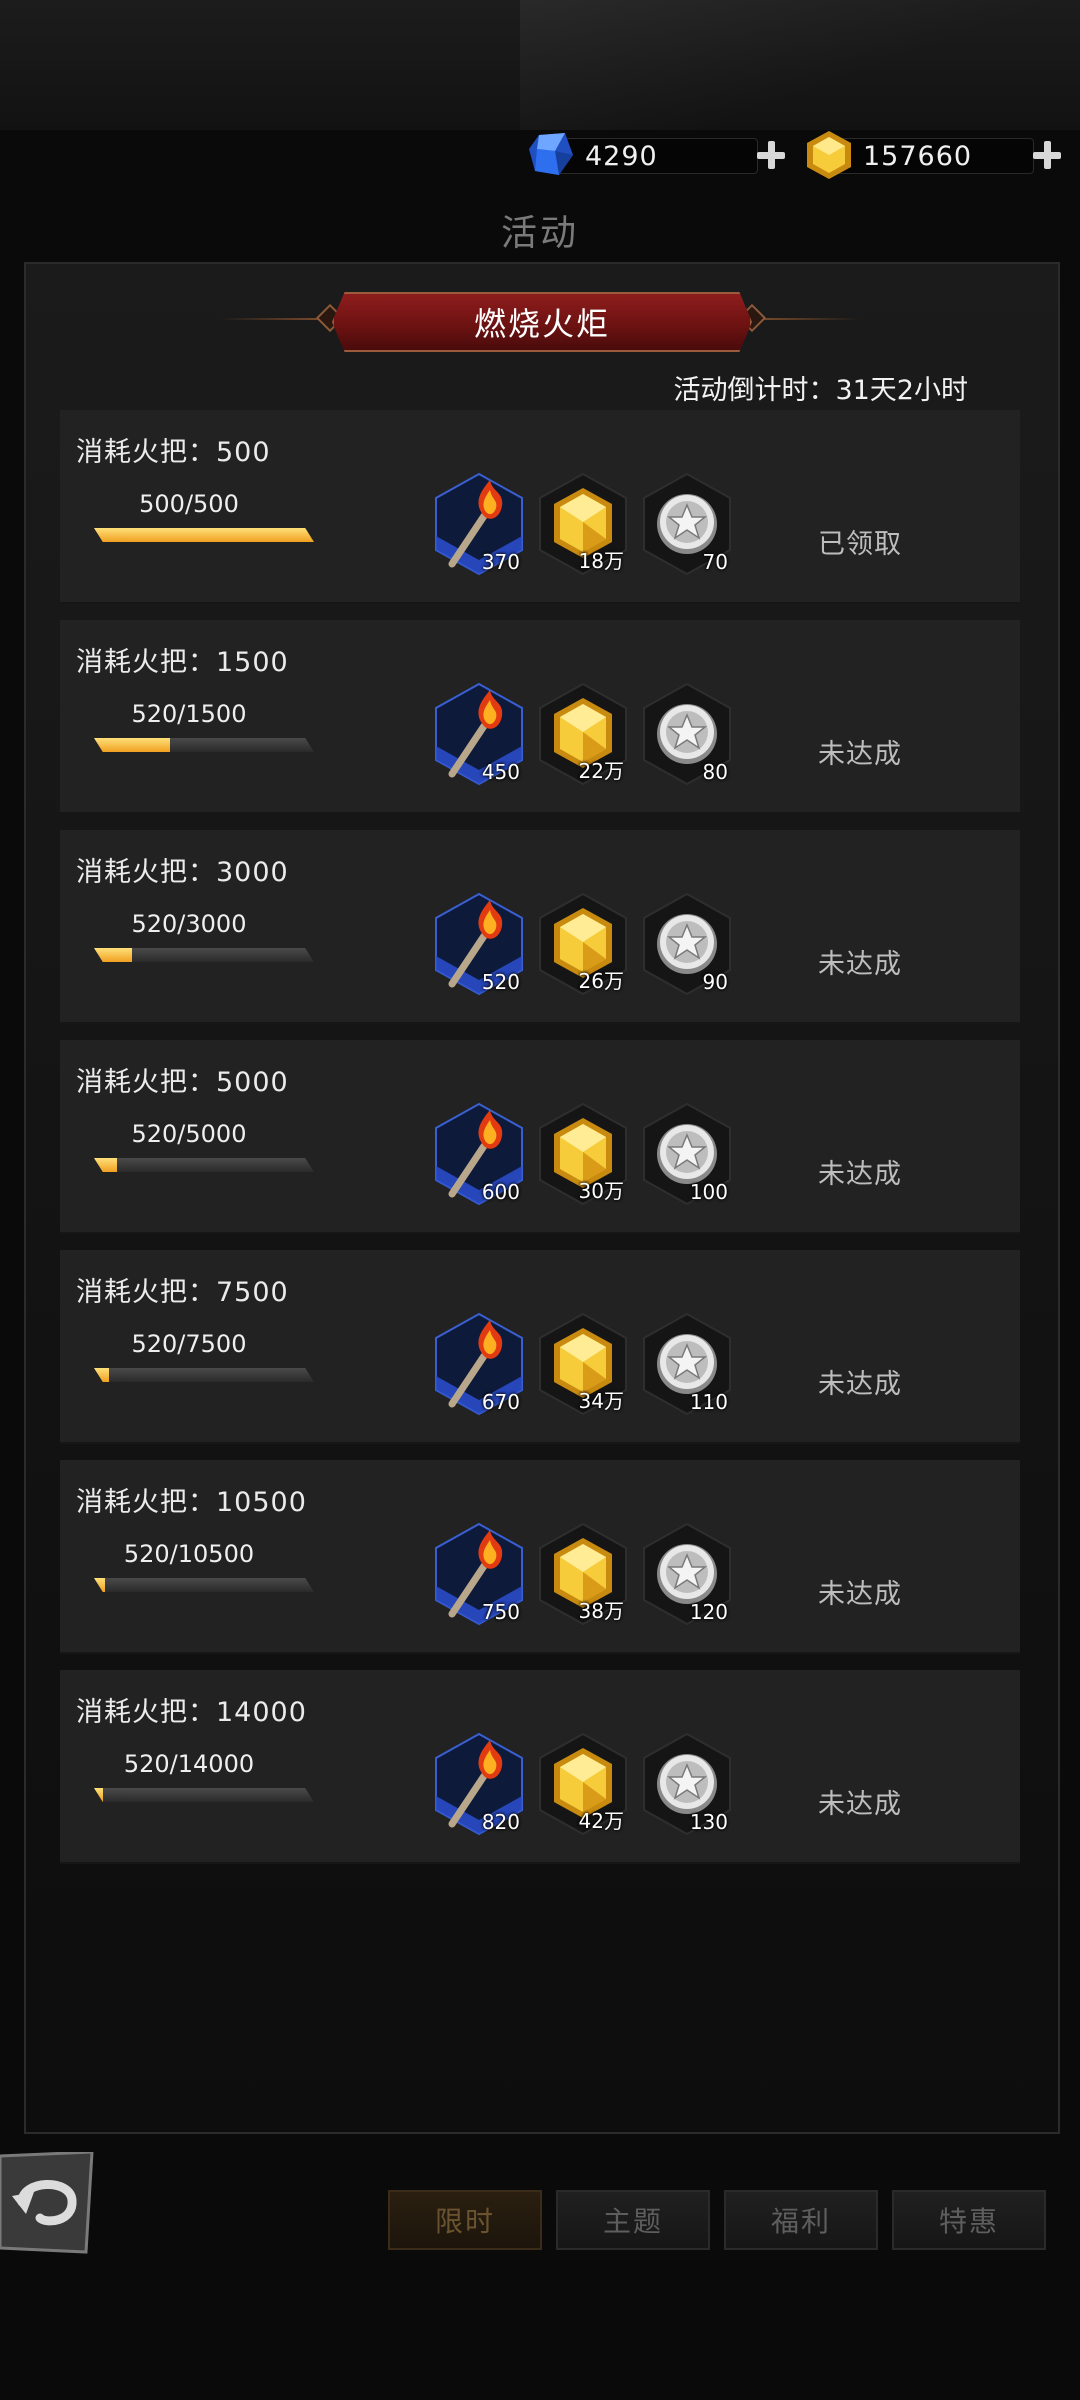  I want to click on gold-gem-reward: 30万, so click(583, 1154).